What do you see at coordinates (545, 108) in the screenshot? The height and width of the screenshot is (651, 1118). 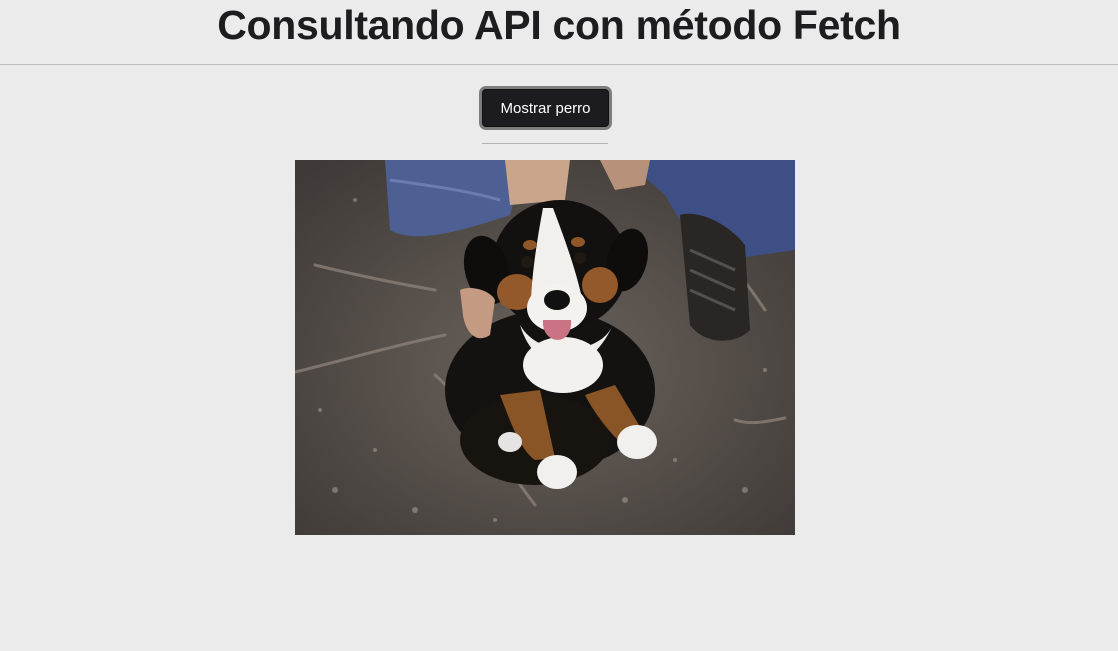 I see `show-dog-button: Mostrar perro` at bounding box center [545, 108].